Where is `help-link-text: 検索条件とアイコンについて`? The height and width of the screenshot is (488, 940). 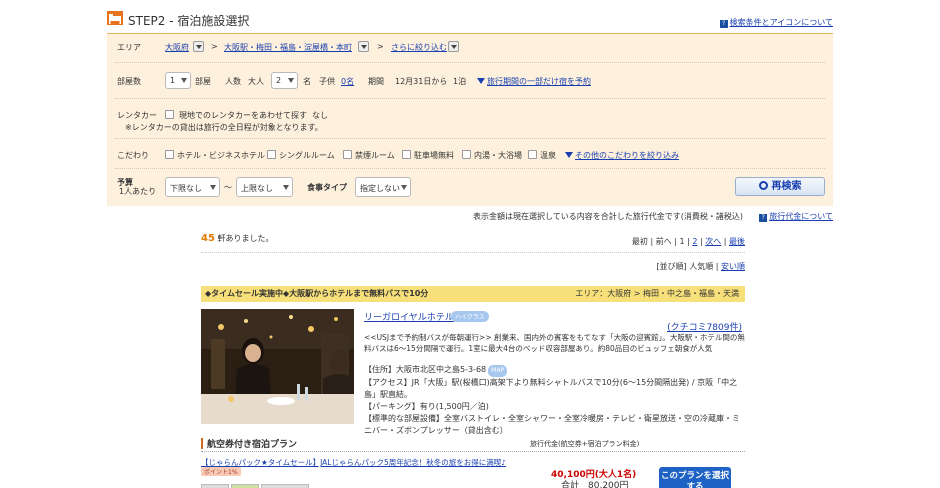
help-link-text: 検索条件とアイコンについて is located at coordinates (781, 22).